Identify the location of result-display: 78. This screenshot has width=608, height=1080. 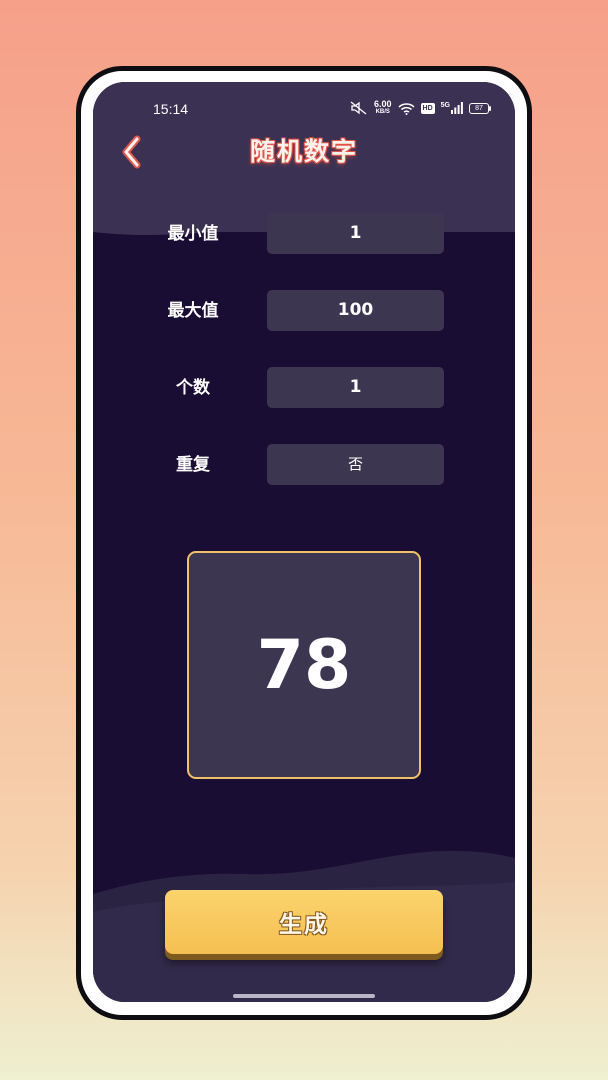
(304, 665).